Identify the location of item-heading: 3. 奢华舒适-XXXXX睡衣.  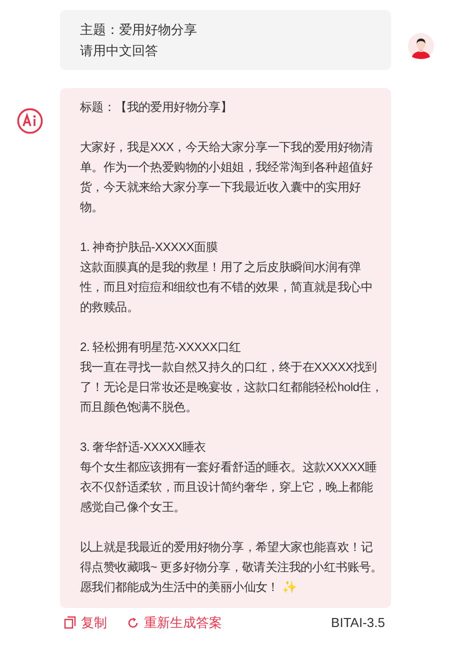
(143, 447).